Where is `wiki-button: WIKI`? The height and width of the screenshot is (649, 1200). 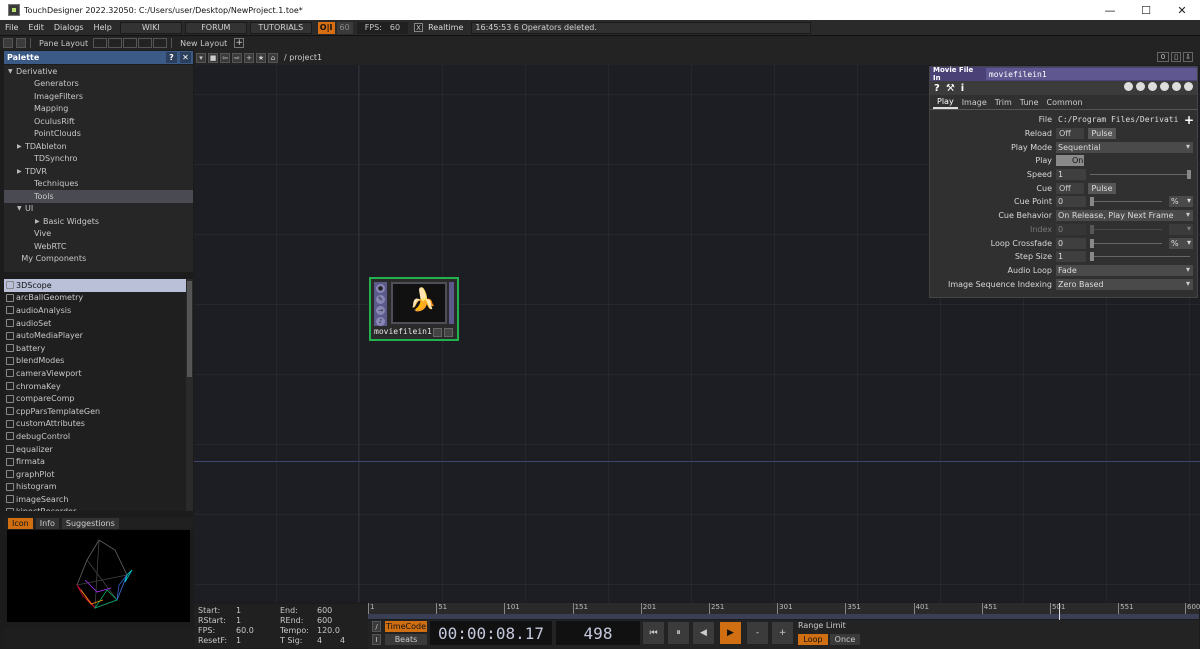
wiki-button: WIKI is located at coordinates (150, 27).